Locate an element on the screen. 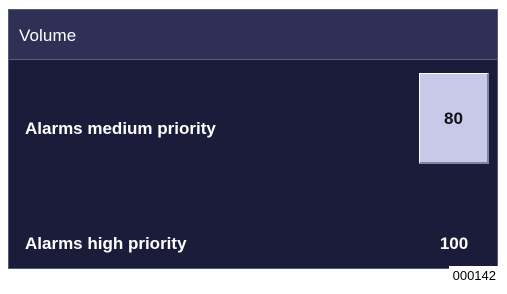 Image resolution: width=507 pixels, height=294 pixels. panel-title: Volume is located at coordinates (48, 35).